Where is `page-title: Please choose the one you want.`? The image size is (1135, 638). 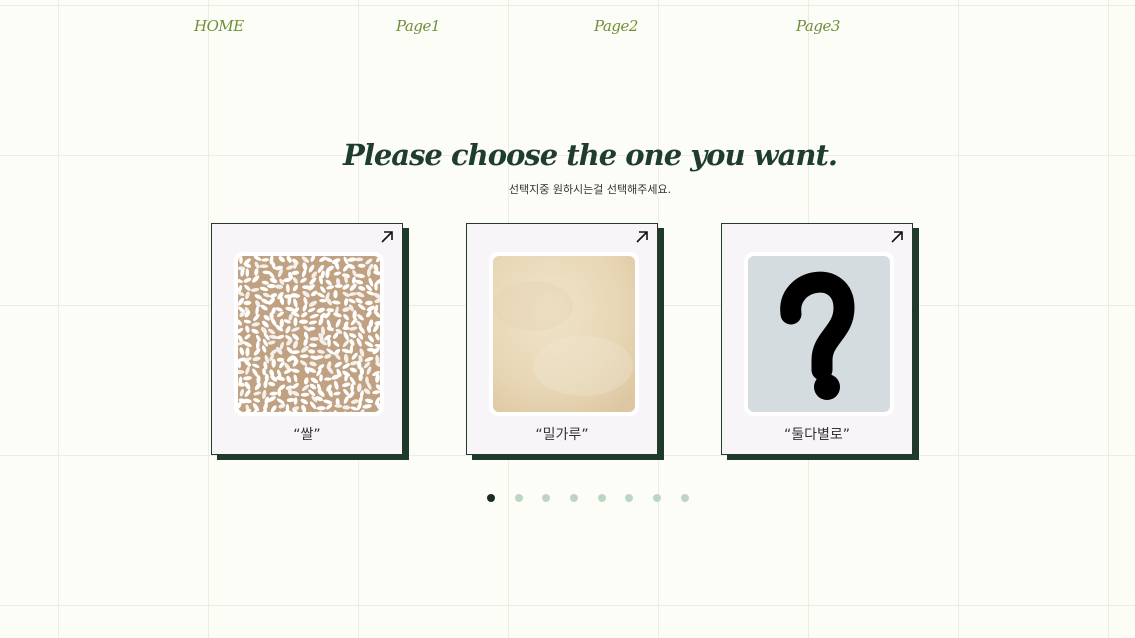 page-title: Please choose the one you want. is located at coordinates (590, 155).